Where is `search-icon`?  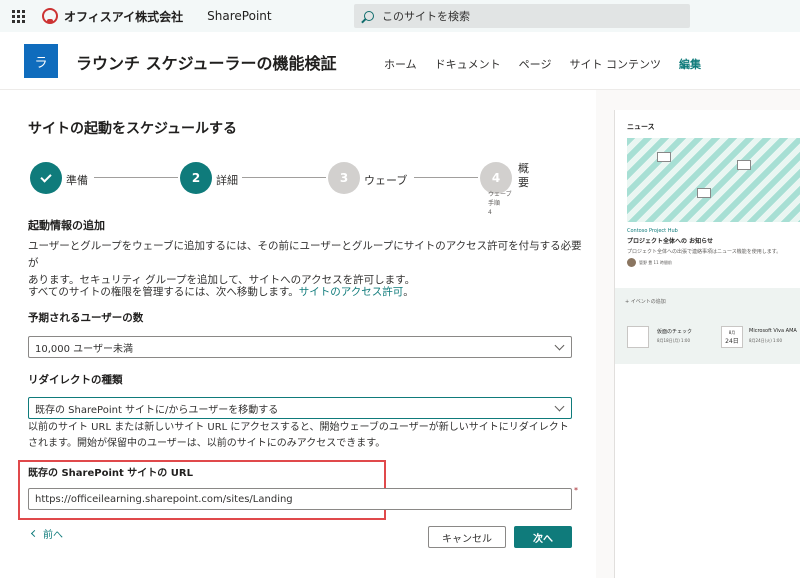 search-icon is located at coordinates (369, 16).